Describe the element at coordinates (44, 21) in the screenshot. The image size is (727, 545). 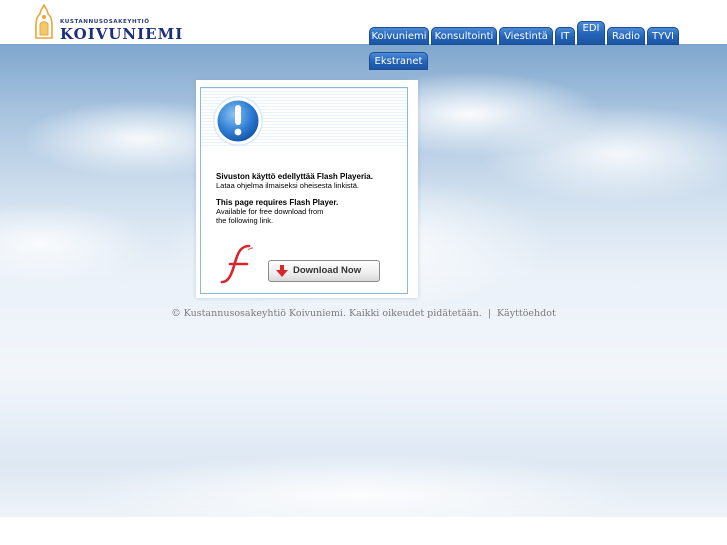
I see `logo-emblem-icon` at that location.